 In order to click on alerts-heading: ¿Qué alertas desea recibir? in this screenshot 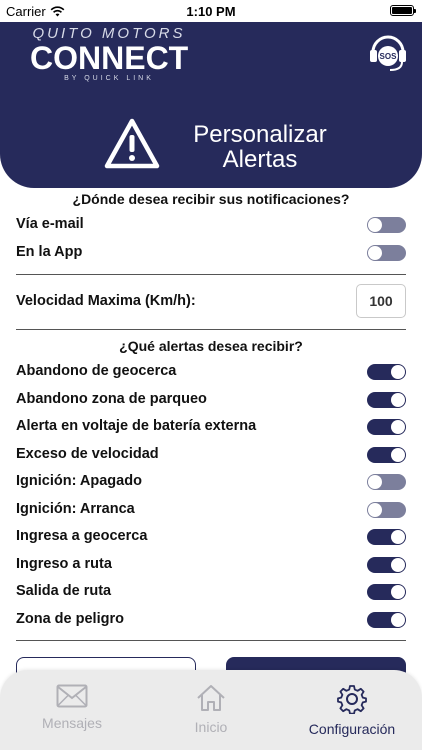, I will do `click(211, 346)`.